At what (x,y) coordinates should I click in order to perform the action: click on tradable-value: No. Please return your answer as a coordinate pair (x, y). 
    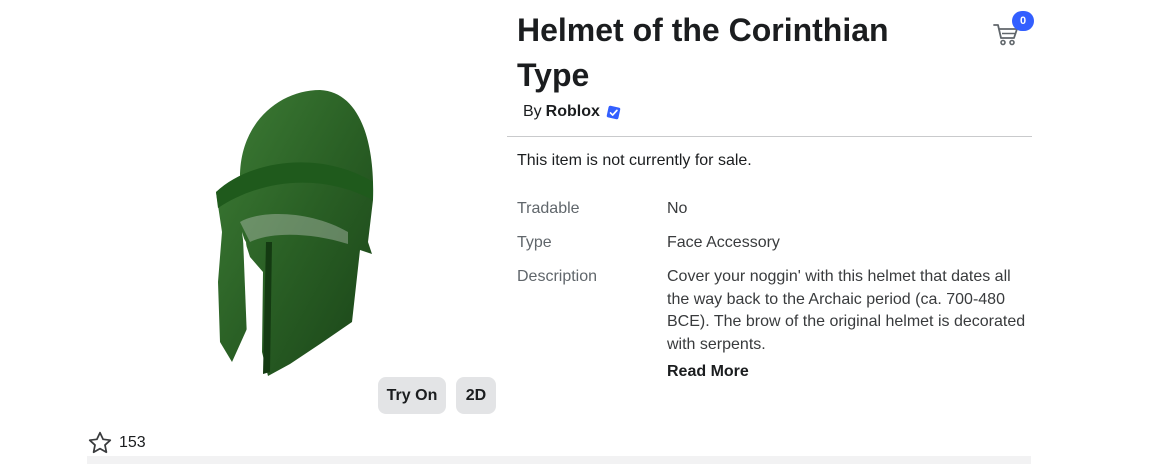
    Looking at the image, I should click on (677, 208).